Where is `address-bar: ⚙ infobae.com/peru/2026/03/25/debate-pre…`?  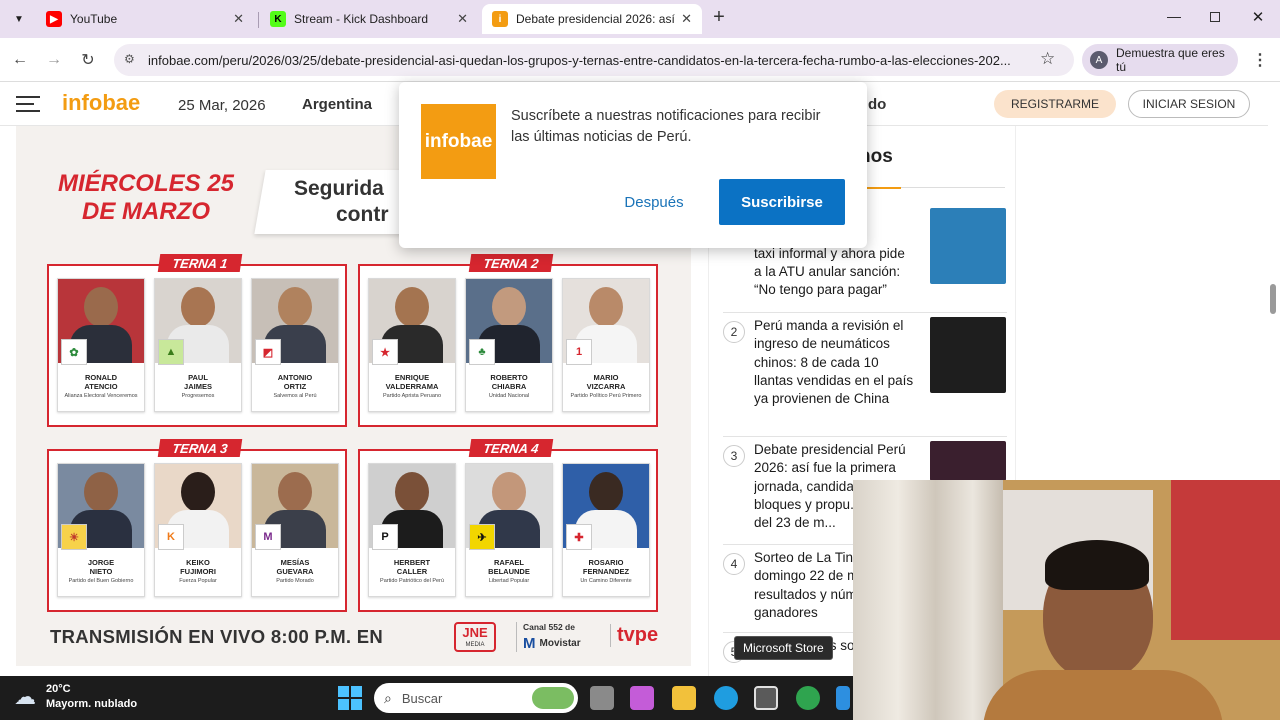
address-bar: ⚙ infobae.com/peru/2026/03/25/debate-pre… is located at coordinates (594, 60).